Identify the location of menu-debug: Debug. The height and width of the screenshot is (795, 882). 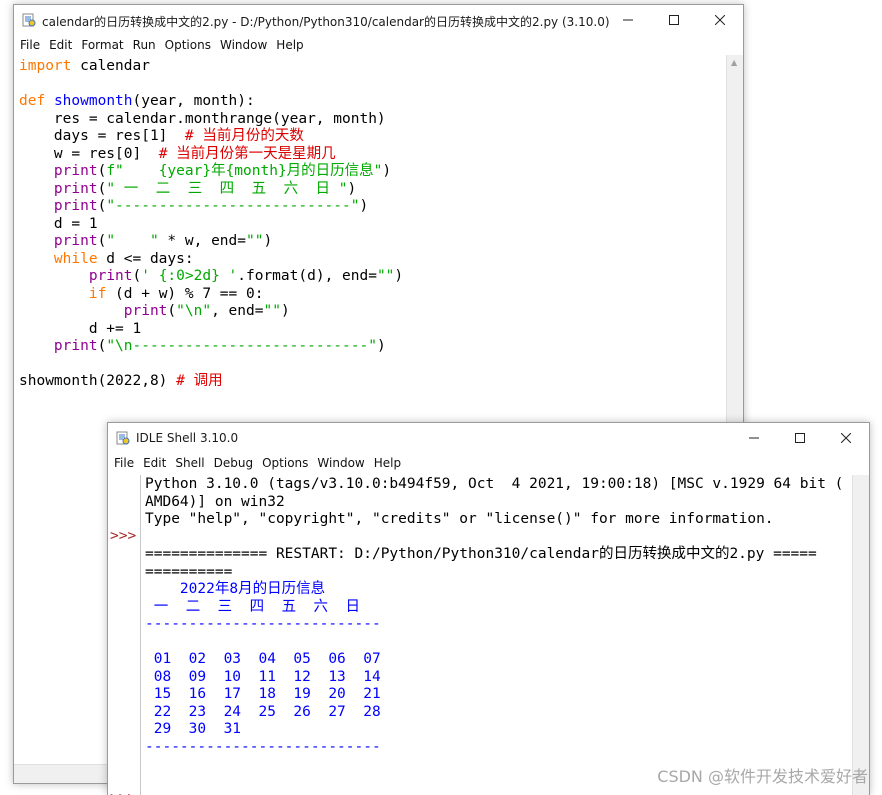
(233, 463).